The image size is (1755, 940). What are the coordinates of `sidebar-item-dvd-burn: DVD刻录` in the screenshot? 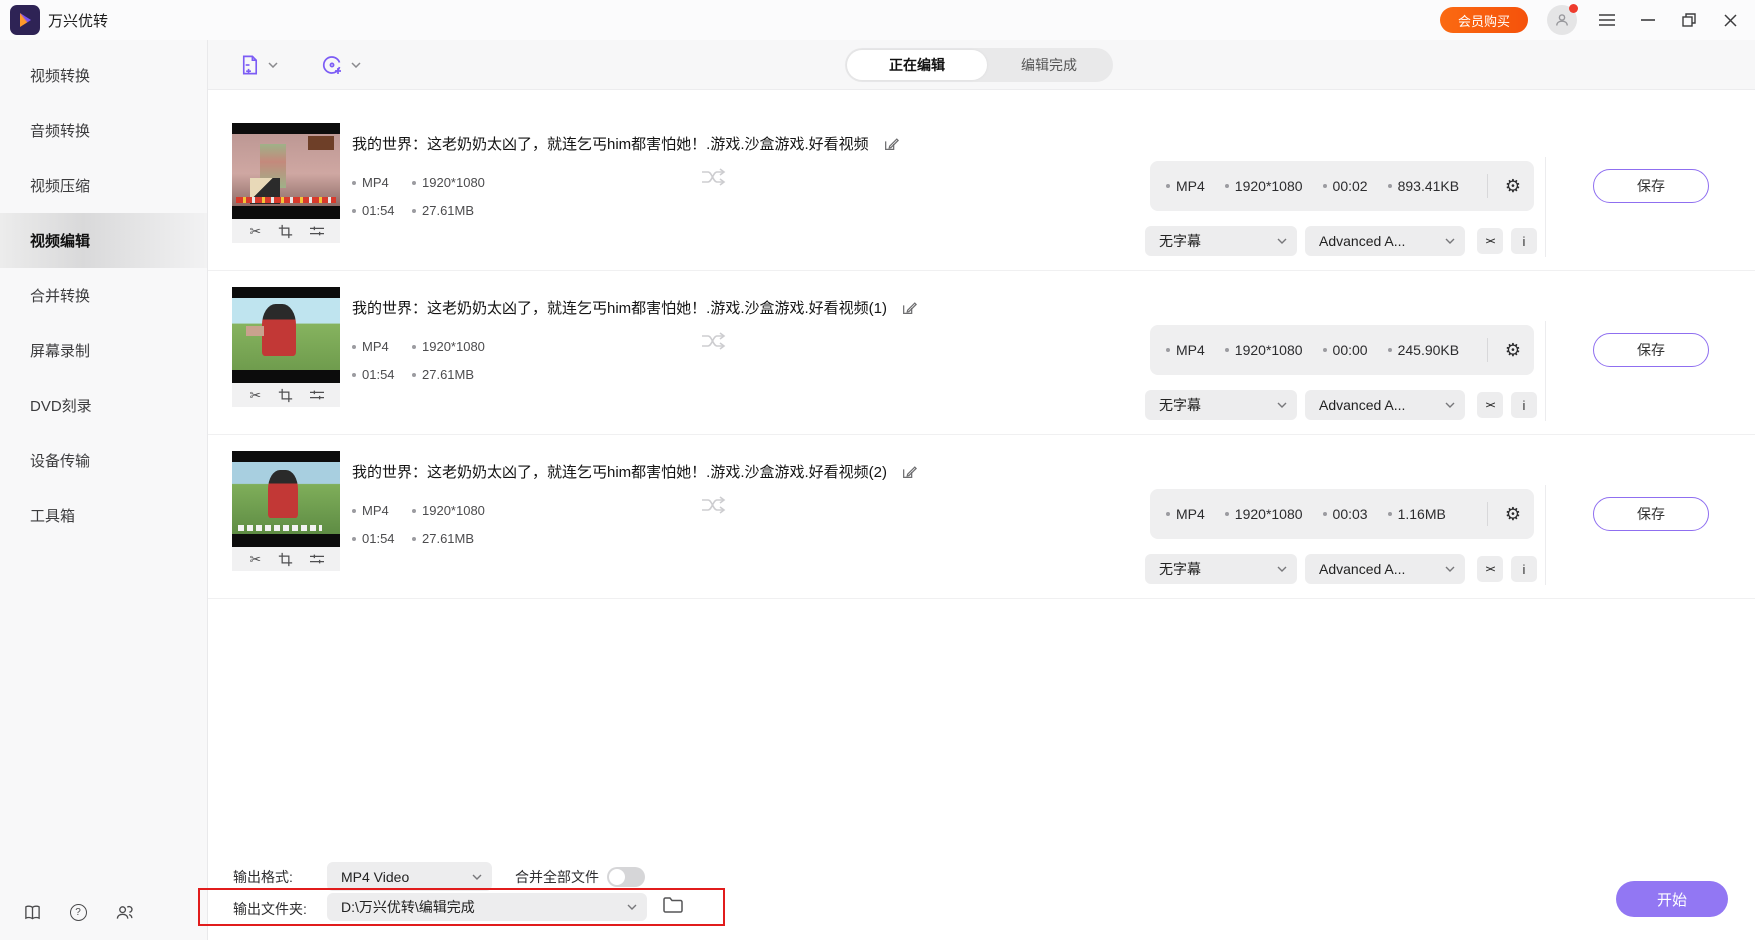 It's located at (103, 405).